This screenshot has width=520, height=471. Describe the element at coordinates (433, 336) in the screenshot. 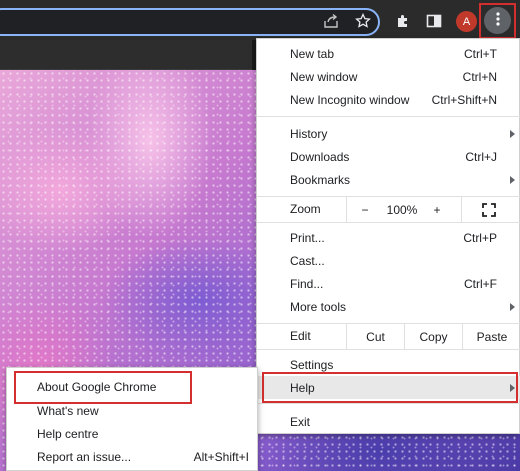

I see `copy-button: Copy` at that location.